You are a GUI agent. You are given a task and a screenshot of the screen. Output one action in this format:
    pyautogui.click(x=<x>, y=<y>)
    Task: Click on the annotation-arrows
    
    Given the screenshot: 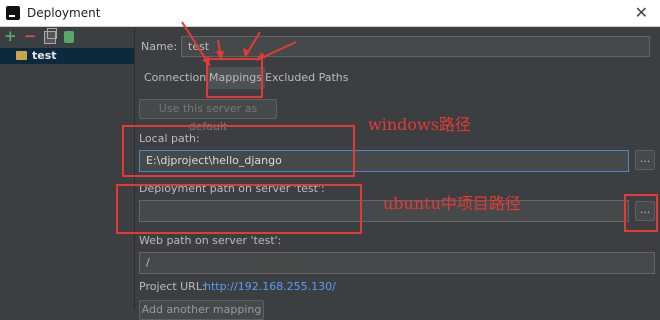 What is the action you would take?
    pyautogui.click(x=239, y=44)
    